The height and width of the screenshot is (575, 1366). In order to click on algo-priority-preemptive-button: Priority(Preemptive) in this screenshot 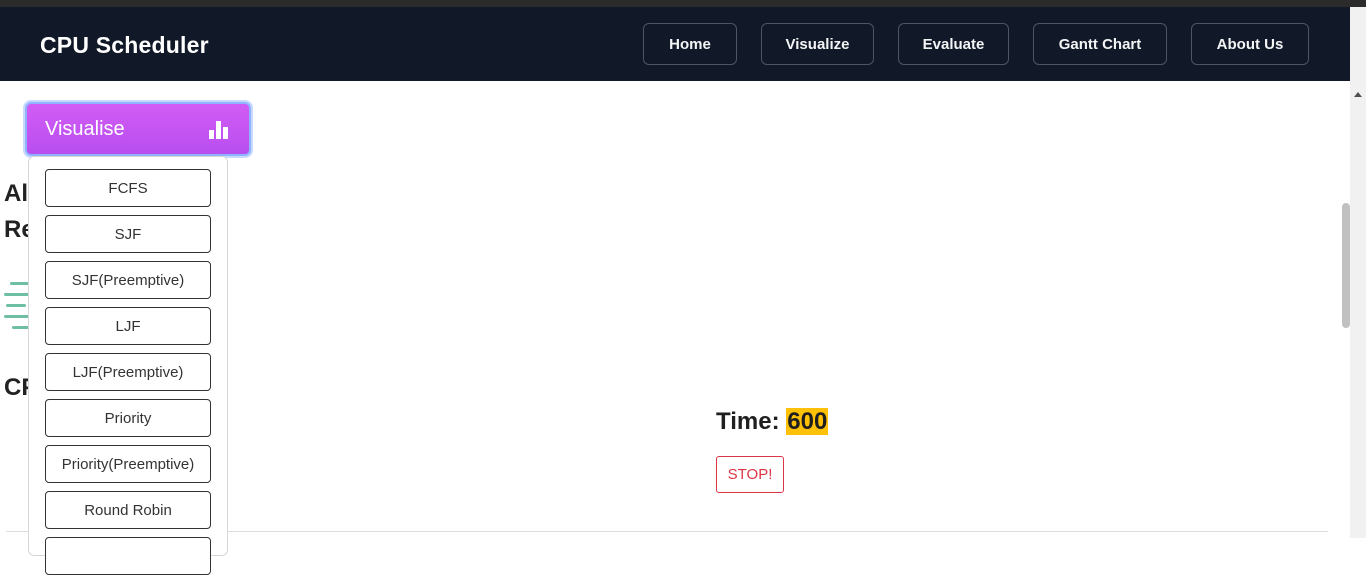, I will do `click(128, 464)`.